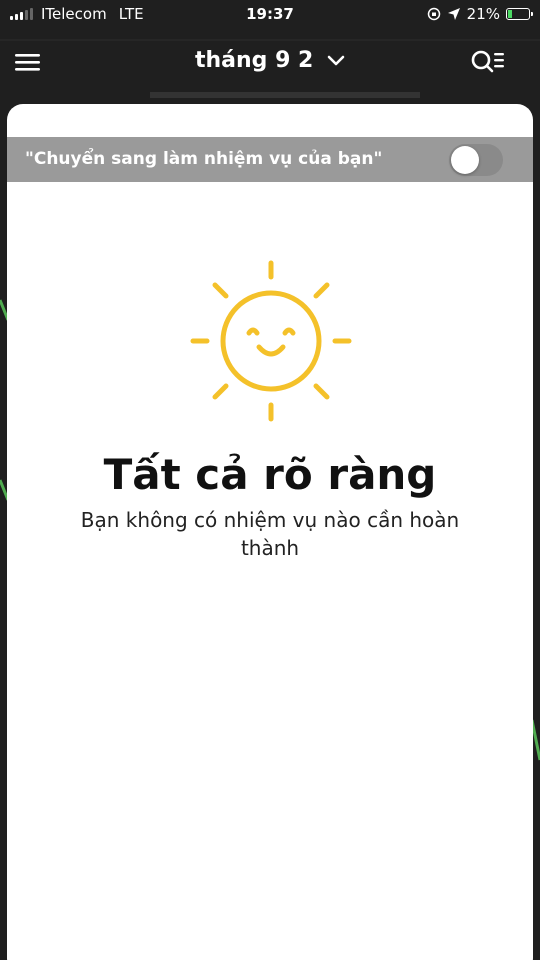 This screenshot has height=960, width=540. What do you see at coordinates (270, 474) in the screenshot?
I see `empty-state-title: Tất cả rõ ràng` at bounding box center [270, 474].